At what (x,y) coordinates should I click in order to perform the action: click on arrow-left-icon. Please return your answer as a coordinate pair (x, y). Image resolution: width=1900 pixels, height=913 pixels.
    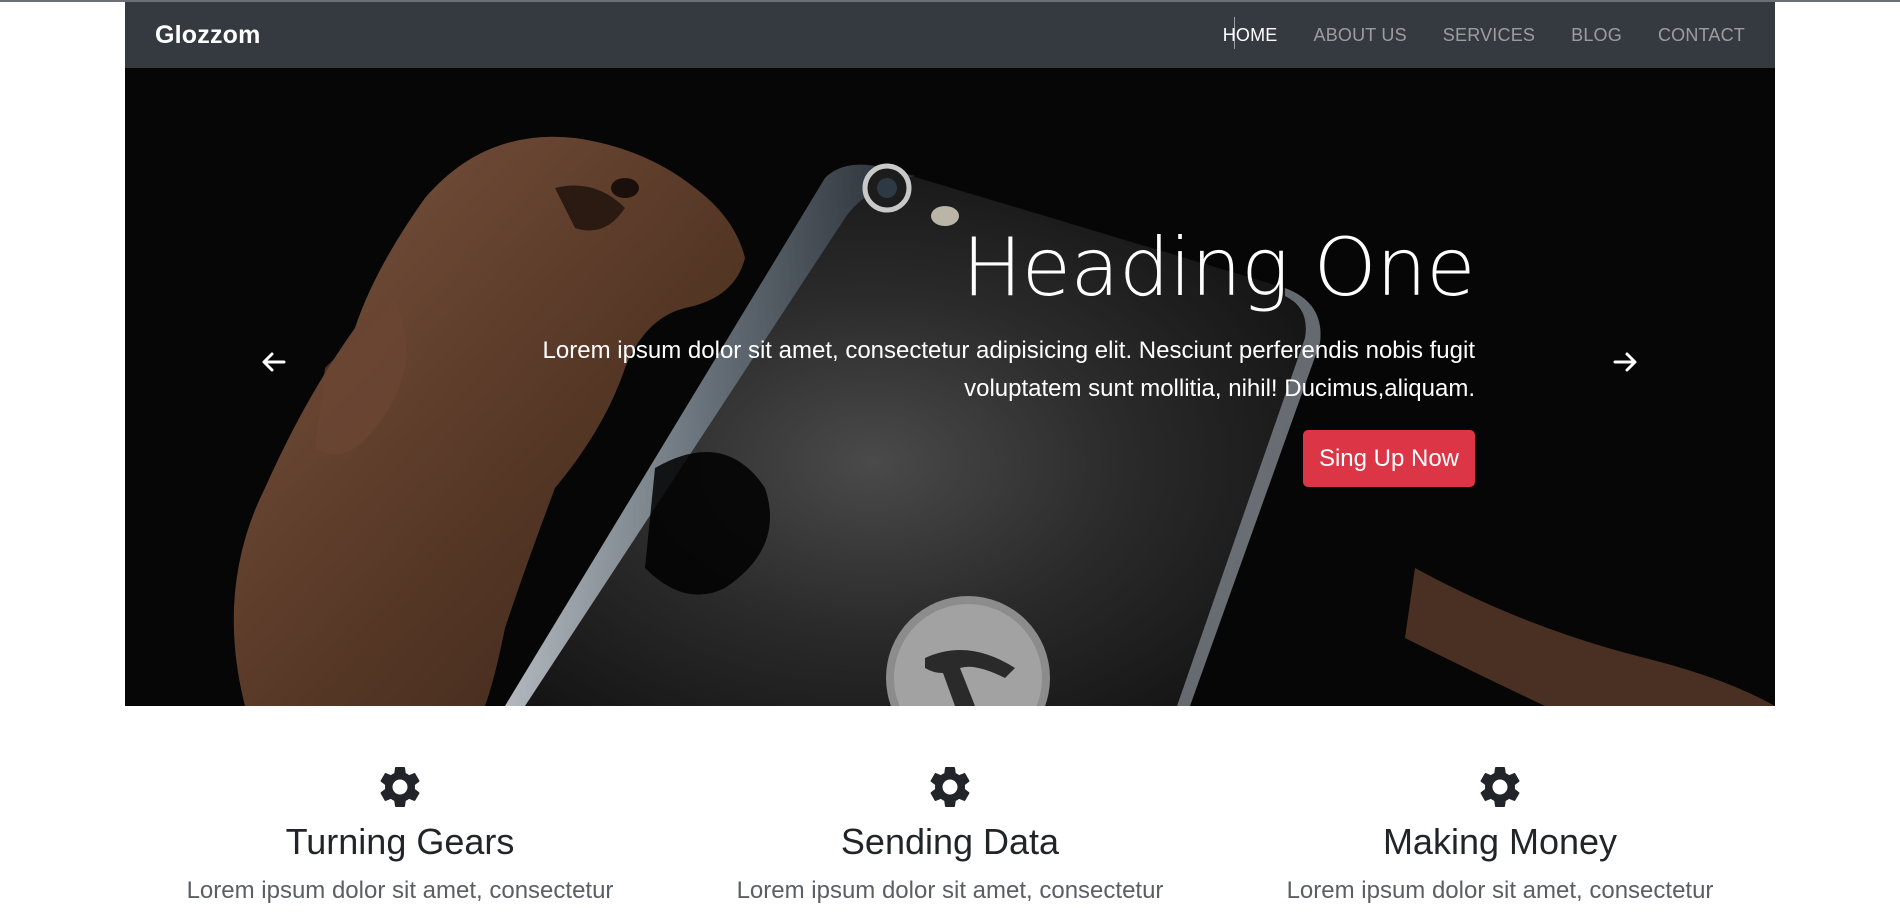
    Looking at the image, I should click on (274, 362).